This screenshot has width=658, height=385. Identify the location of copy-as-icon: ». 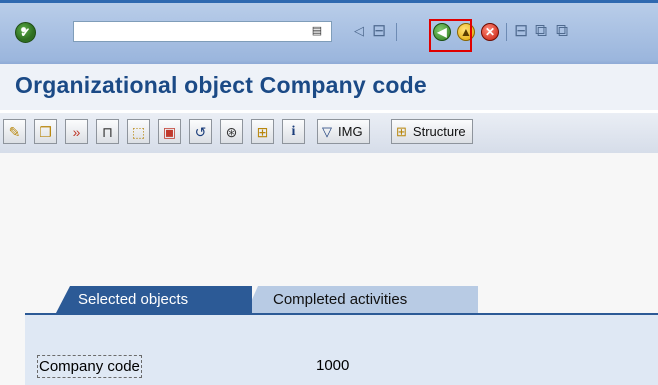
(76, 131).